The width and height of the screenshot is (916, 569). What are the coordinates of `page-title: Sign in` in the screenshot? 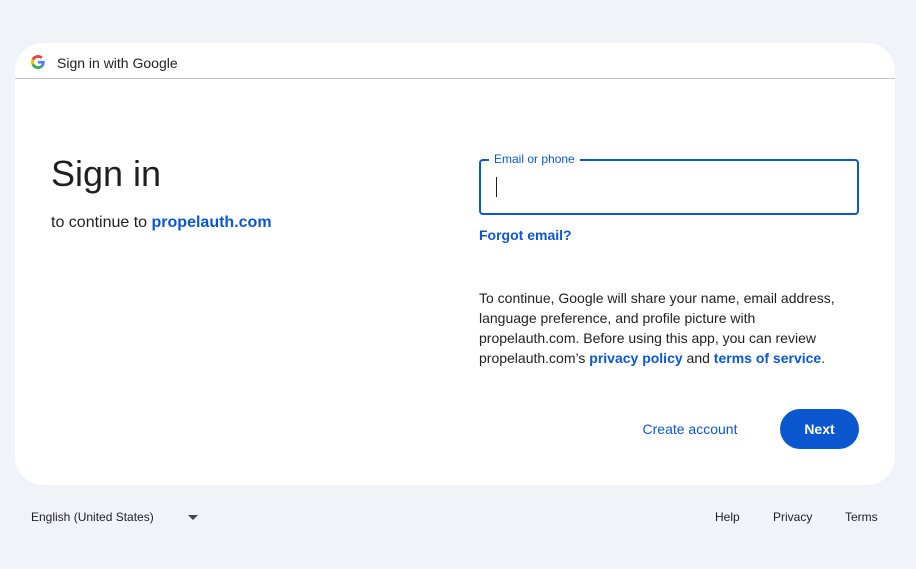 It's located at (106, 173).